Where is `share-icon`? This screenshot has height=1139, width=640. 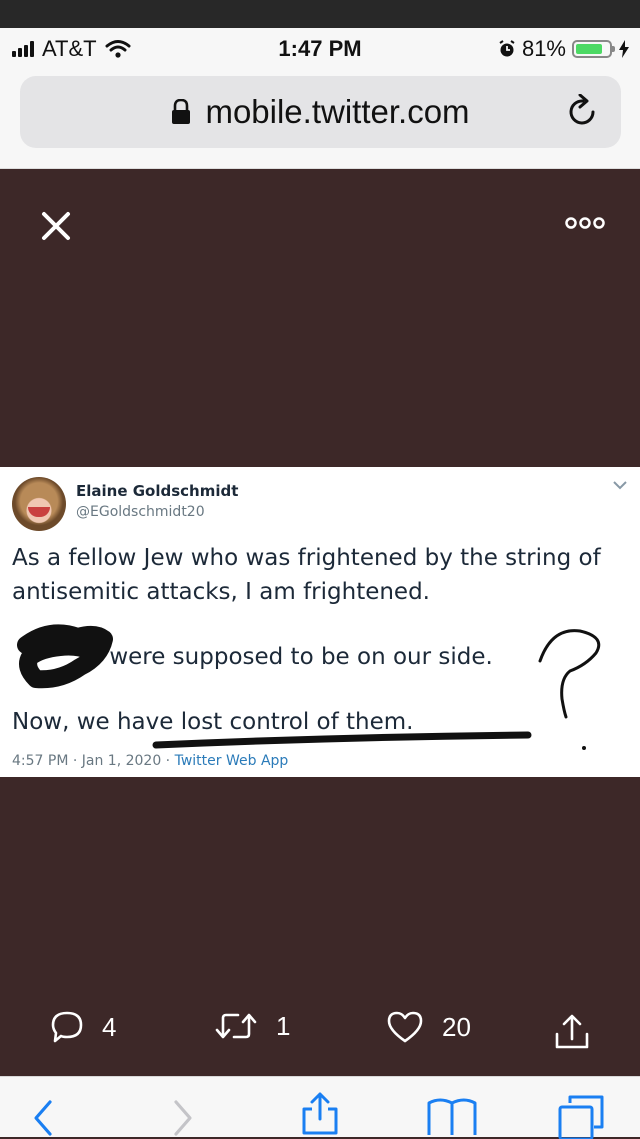
share-icon is located at coordinates (572, 1032).